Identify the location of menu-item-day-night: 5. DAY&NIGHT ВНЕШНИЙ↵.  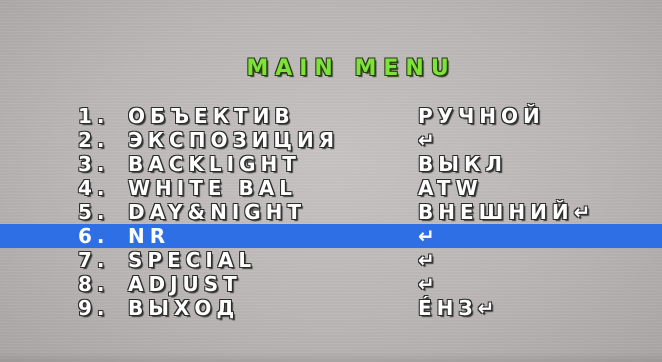
(331, 212).